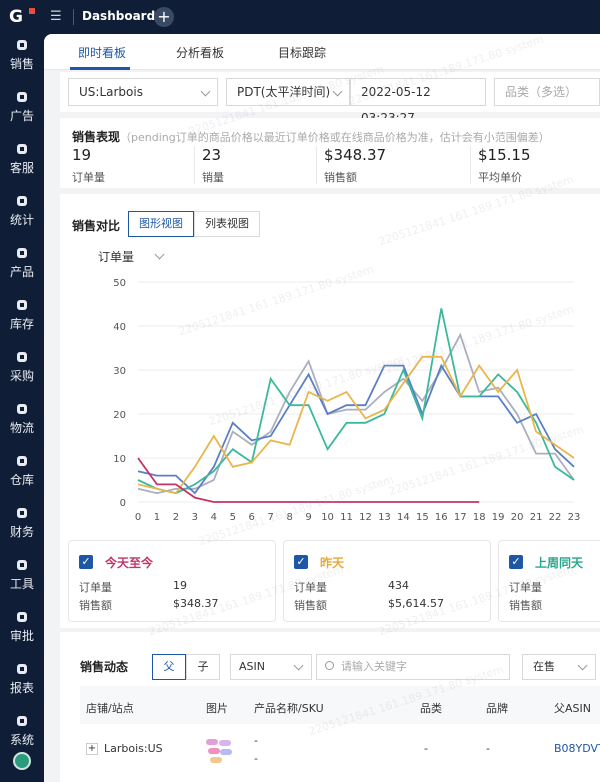  What do you see at coordinates (57, 17) in the screenshot?
I see `collapse-menu-icon: ☰` at bounding box center [57, 17].